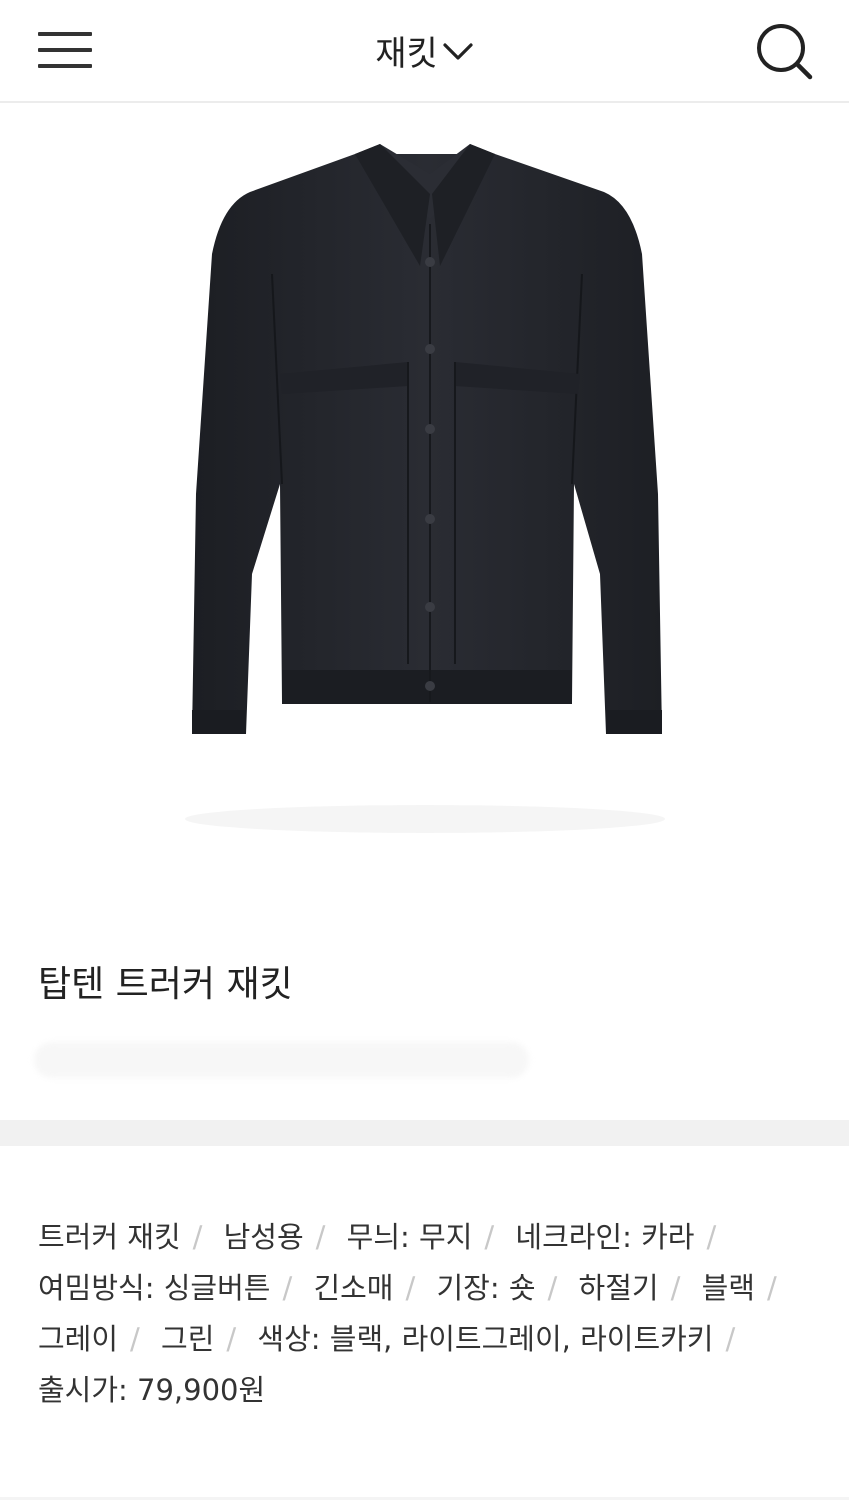 This screenshot has width=849, height=1500. I want to click on desc-item: 무늬: 무지, so click(409, 1237).